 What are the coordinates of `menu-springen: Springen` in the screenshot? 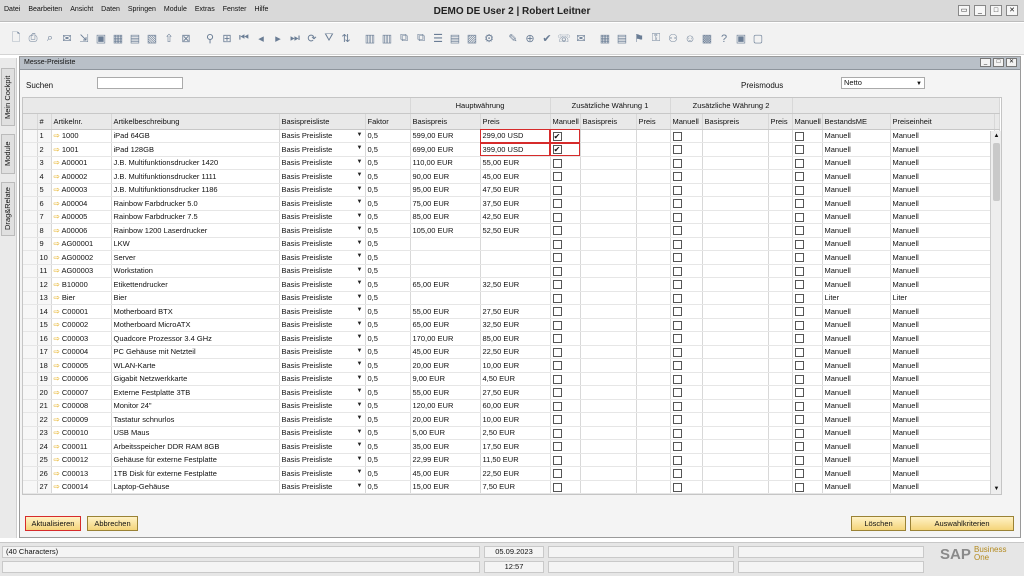 It's located at (142, 9).